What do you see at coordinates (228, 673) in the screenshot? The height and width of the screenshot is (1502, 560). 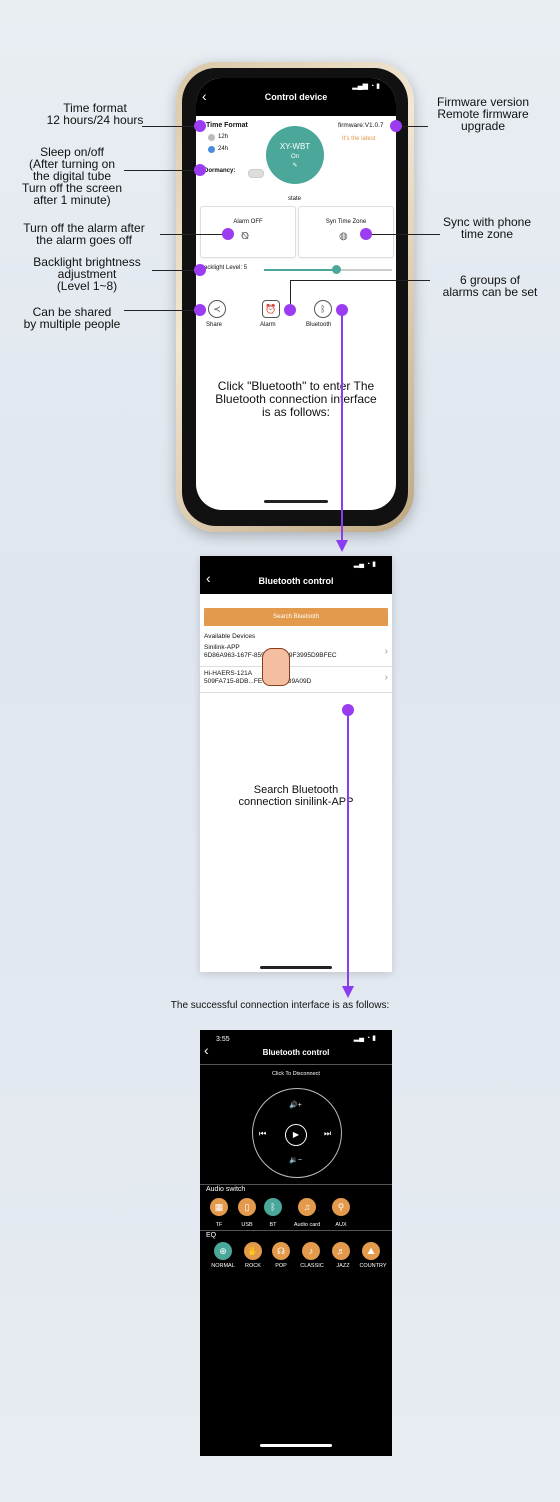 I see `device-name: Hi-HAERS-121A` at bounding box center [228, 673].